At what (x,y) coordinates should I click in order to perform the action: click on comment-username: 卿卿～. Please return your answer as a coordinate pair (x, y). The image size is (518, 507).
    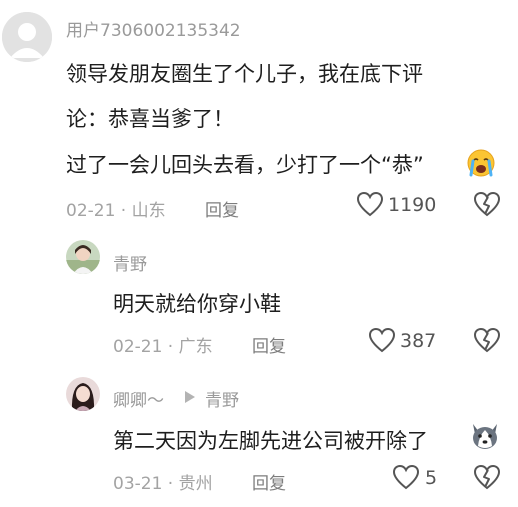
    Looking at the image, I should click on (138, 398).